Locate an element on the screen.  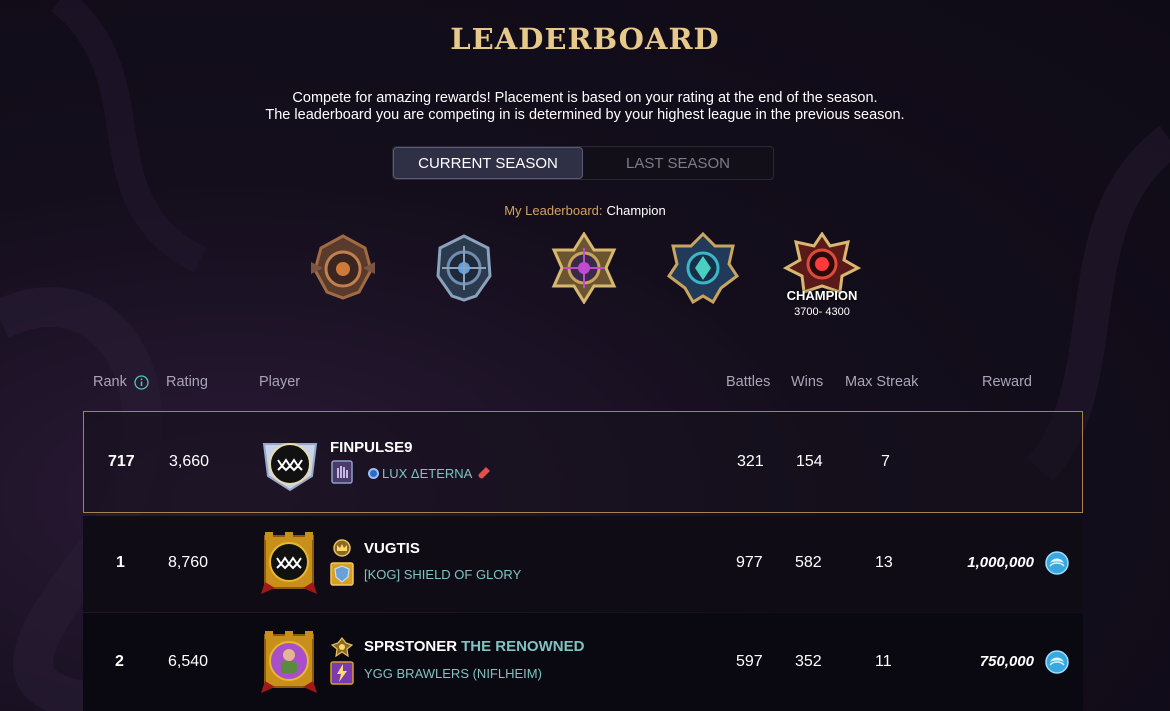
league-bronze is located at coordinates (343, 272).